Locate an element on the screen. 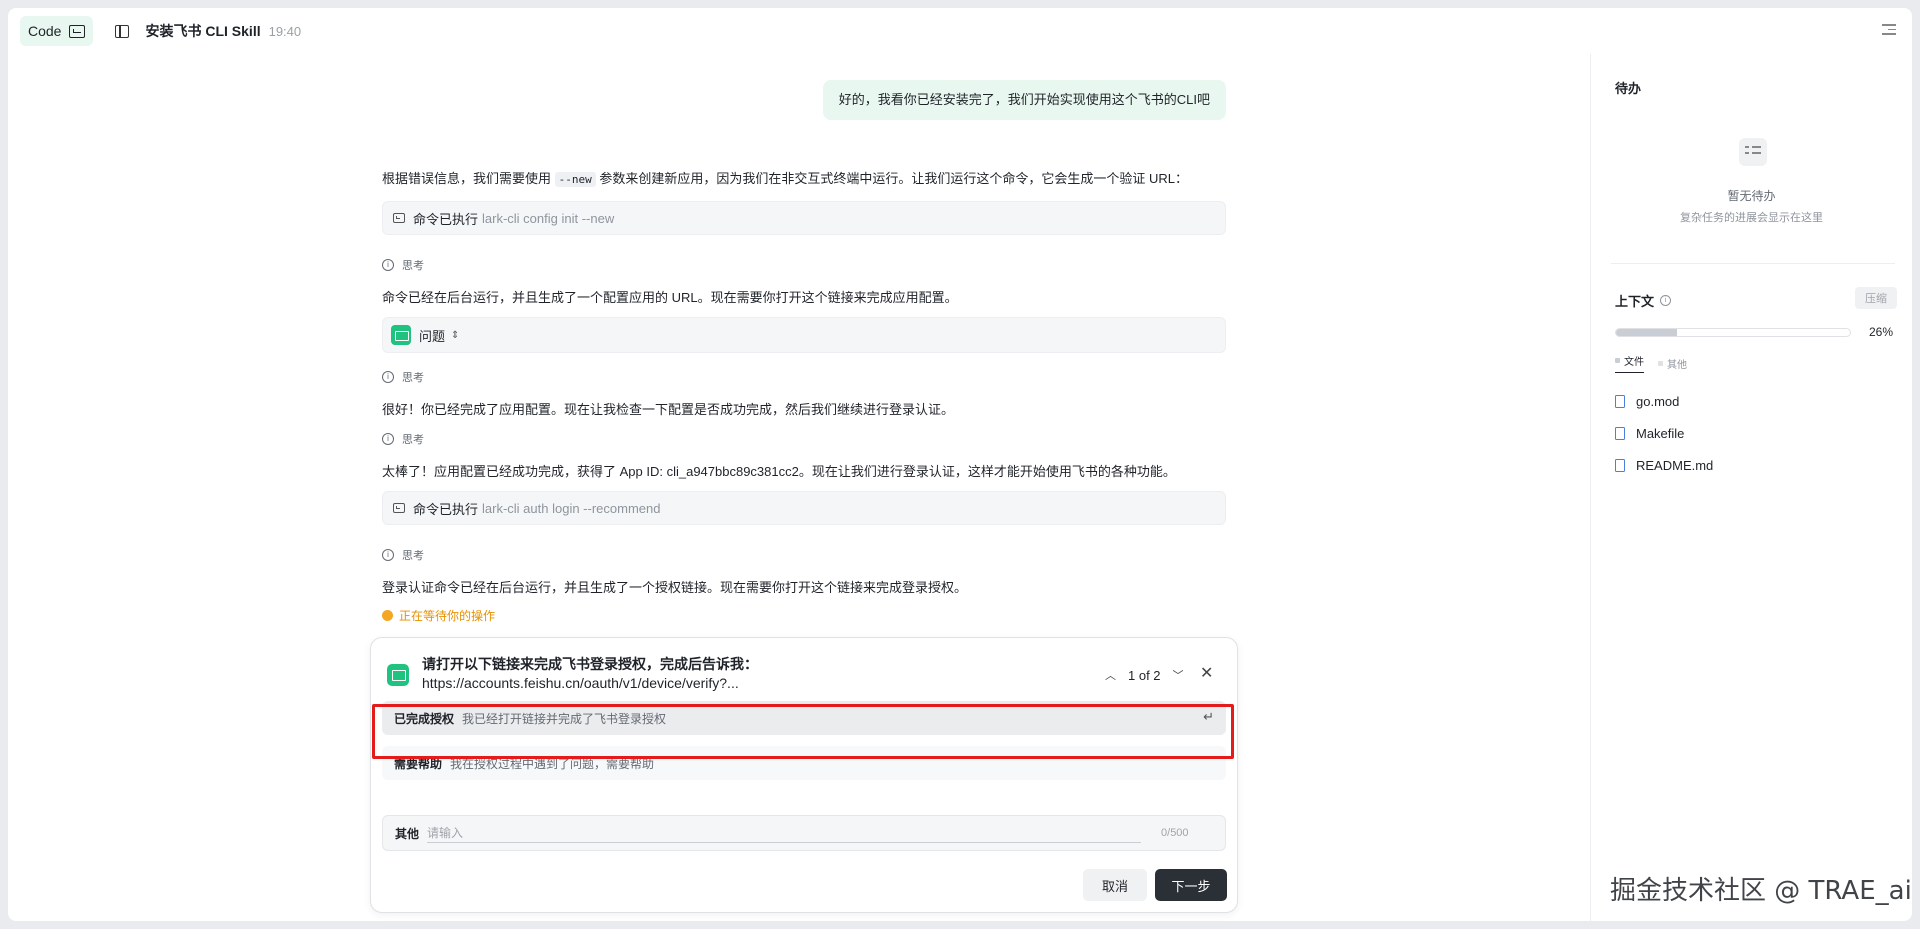 The width and height of the screenshot is (1920, 929). char-counter: 0/500 is located at coordinates (1175, 833).